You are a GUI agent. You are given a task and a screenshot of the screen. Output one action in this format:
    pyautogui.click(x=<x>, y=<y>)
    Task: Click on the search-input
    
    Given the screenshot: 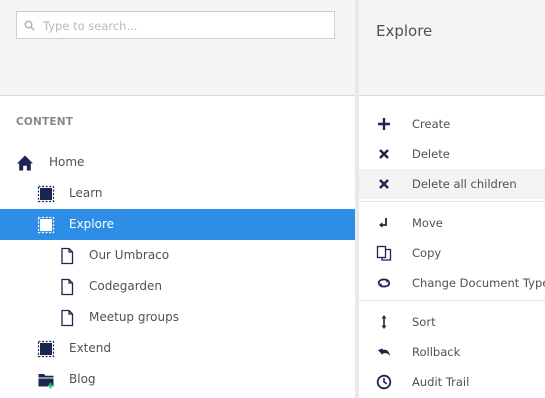 What is the action you would take?
    pyautogui.click(x=185, y=26)
    